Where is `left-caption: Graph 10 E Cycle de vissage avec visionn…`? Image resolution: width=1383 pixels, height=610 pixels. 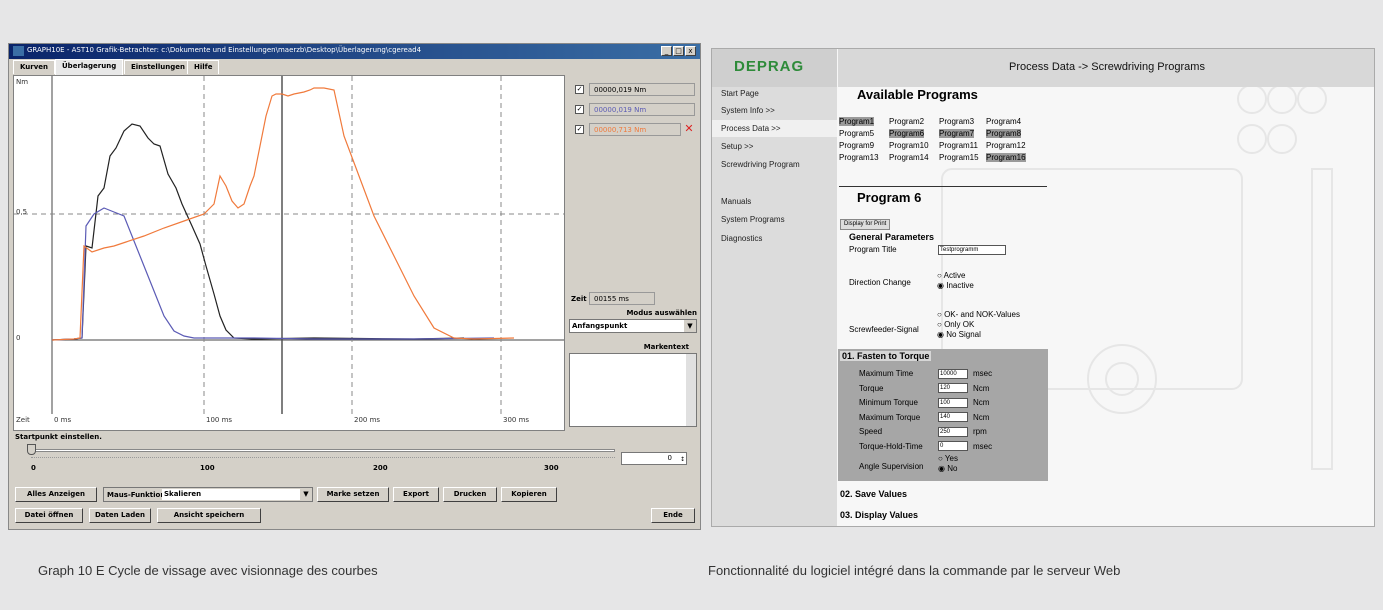
left-caption: Graph 10 E Cycle de vissage avec visionn… is located at coordinates (208, 570).